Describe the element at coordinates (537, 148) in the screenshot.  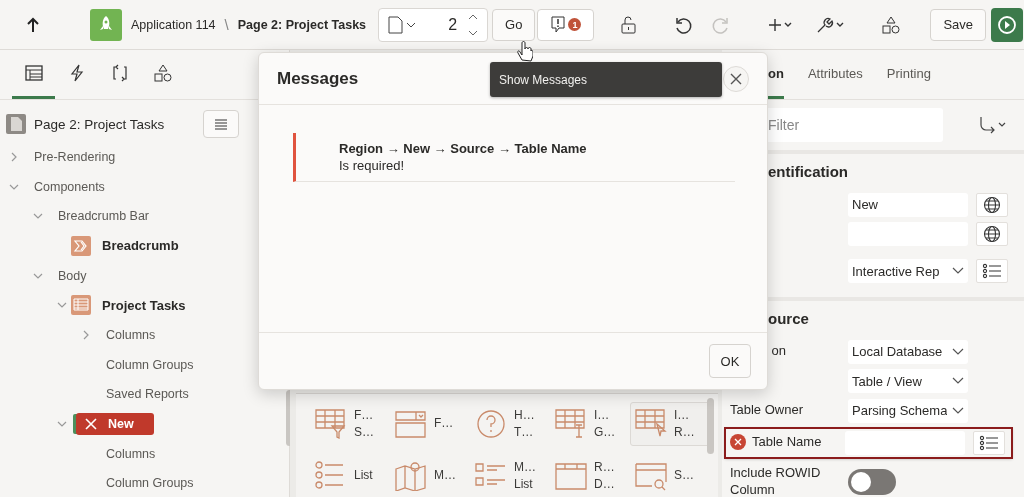
I see `message-path: Region → New → Source → Table Name` at that location.